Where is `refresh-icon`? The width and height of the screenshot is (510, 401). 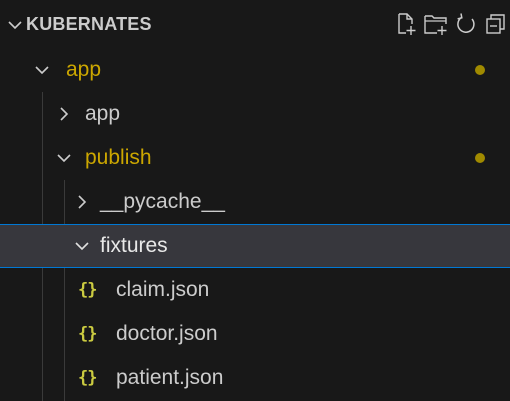 refresh-icon is located at coordinates (466, 24).